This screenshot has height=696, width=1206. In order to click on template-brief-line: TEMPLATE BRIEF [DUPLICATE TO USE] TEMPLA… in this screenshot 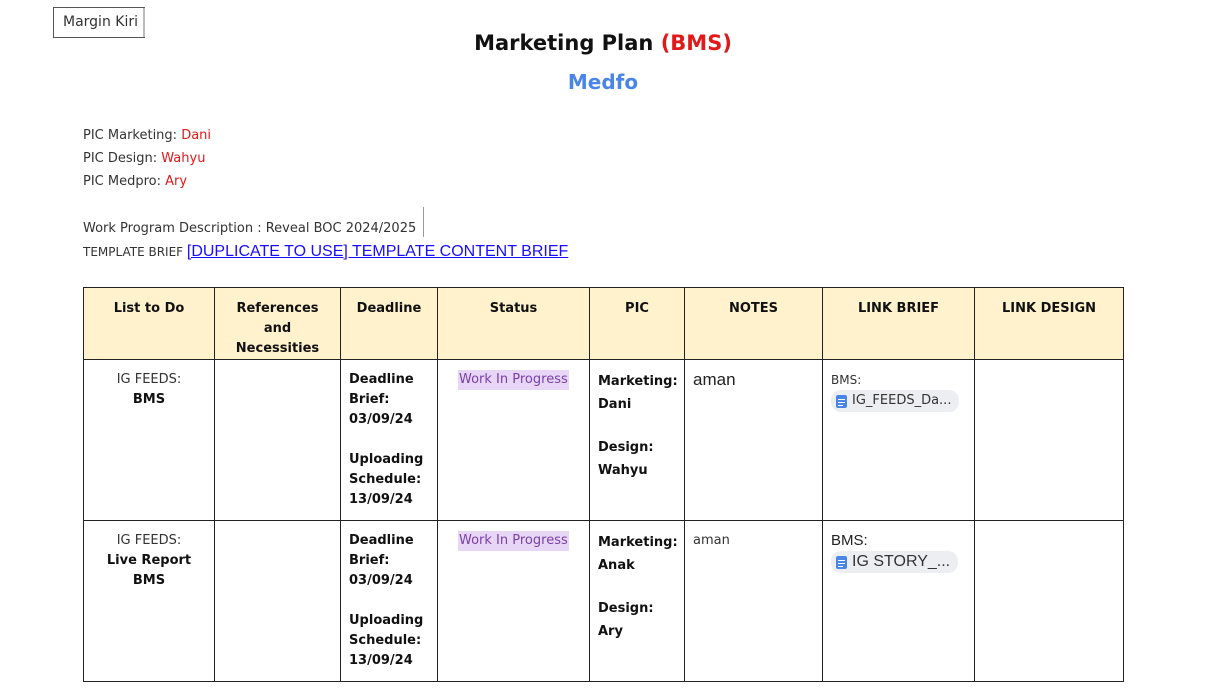, I will do `click(325, 252)`.